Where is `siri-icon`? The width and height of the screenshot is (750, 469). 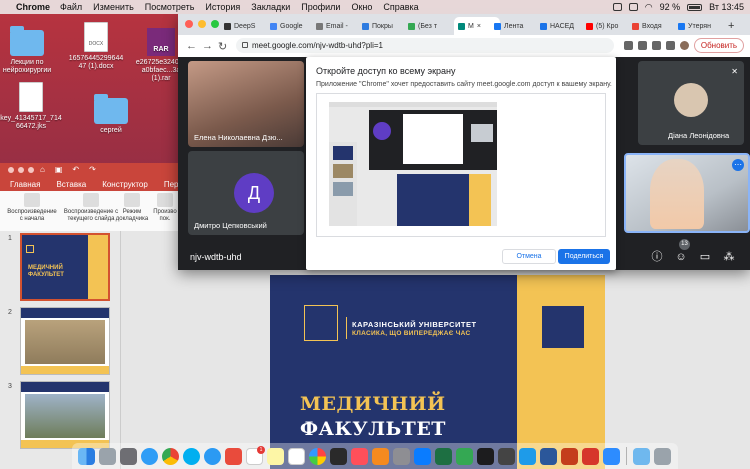 siri-icon is located at coordinates (107, 456).